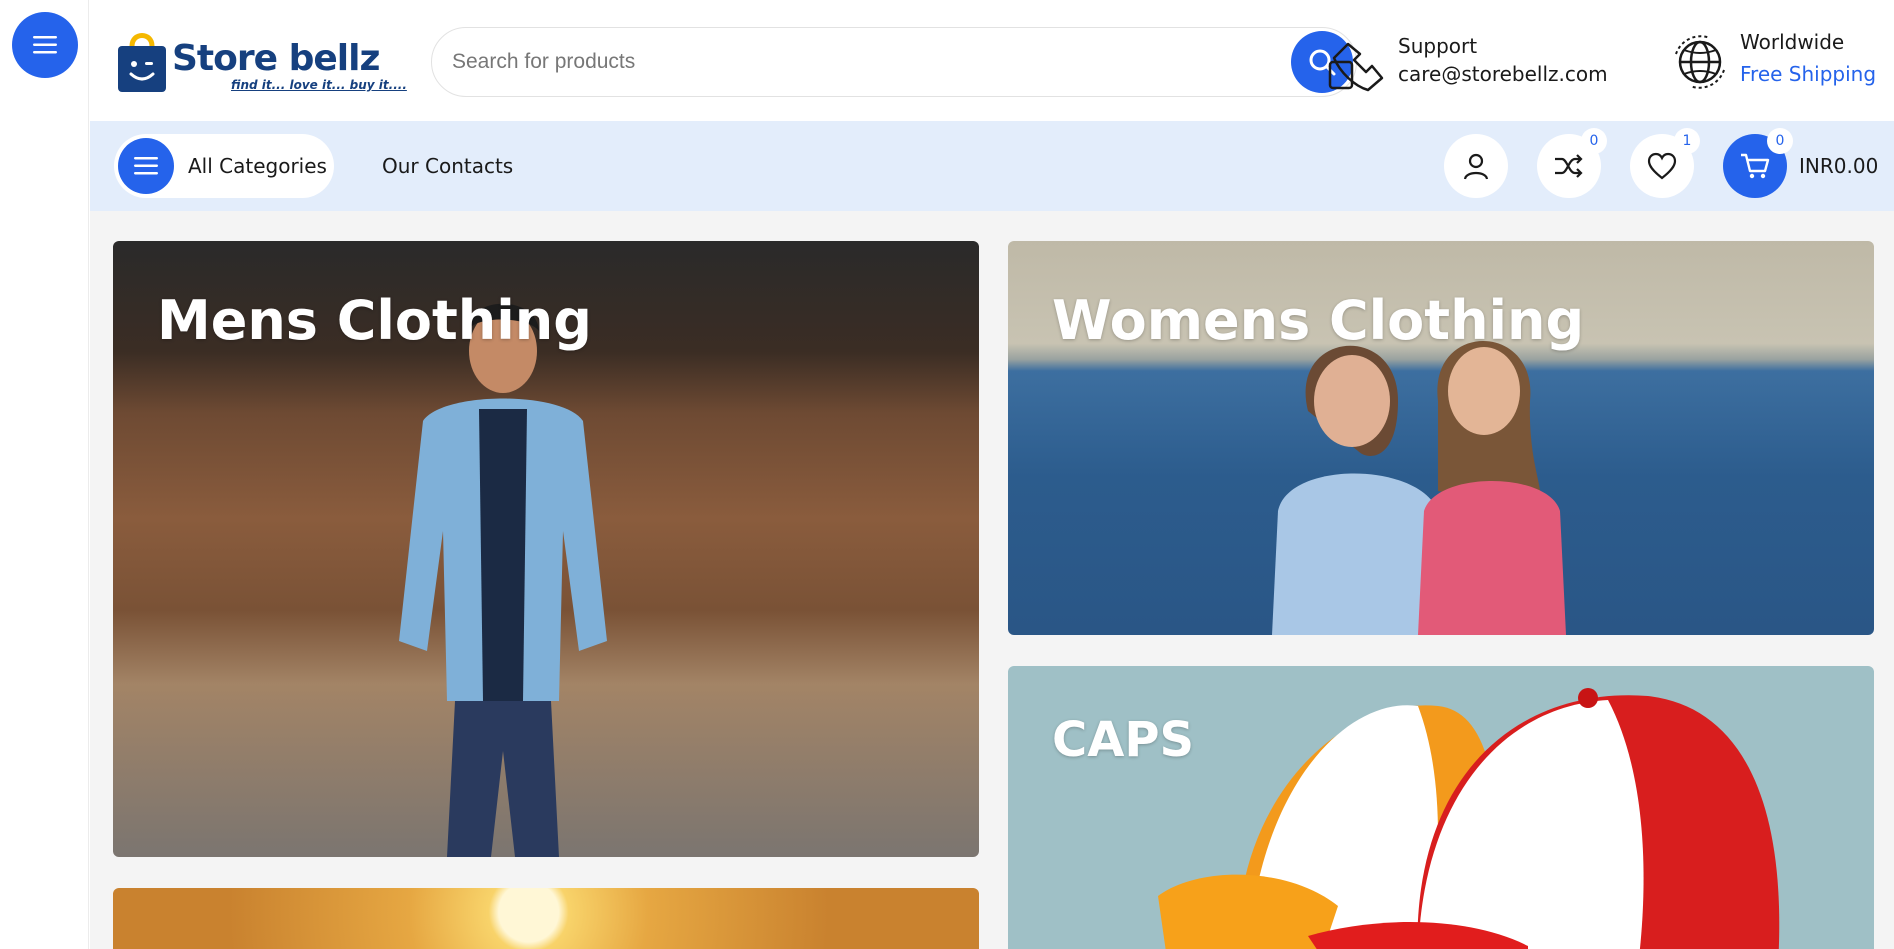 The width and height of the screenshot is (1894, 949). What do you see at coordinates (374, 320) in the screenshot?
I see `category-title-mens: Mens Clothing` at bounding box center [374, 320].